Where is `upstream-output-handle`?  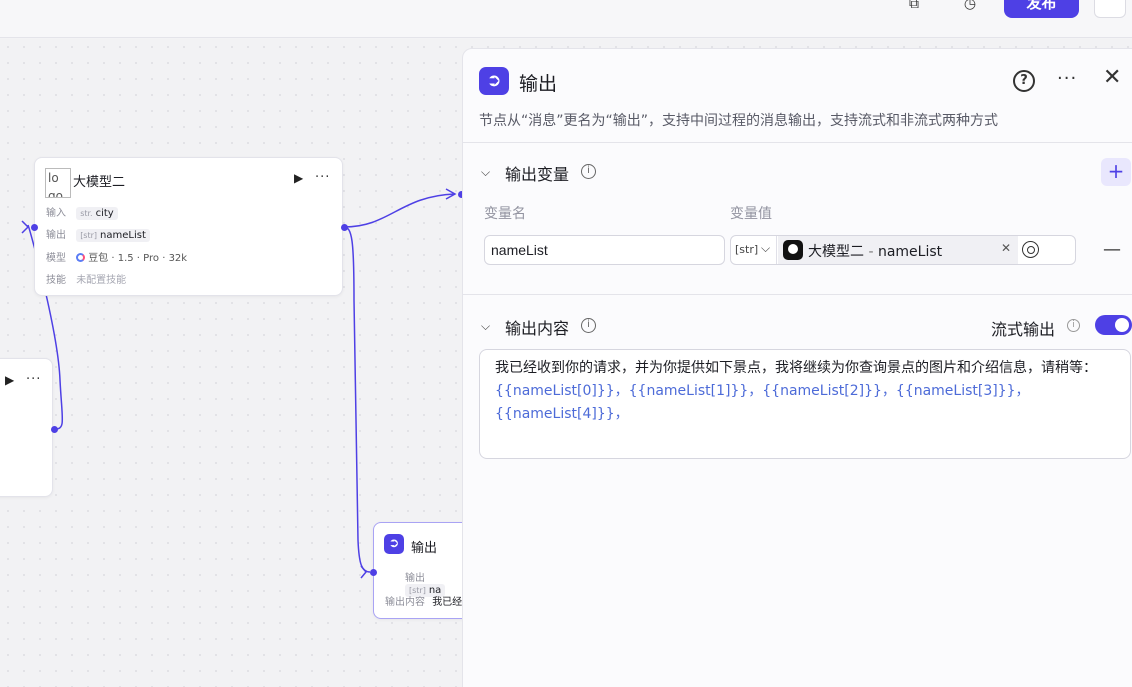 upstream-output-handle is located at coordinates (54, 429).